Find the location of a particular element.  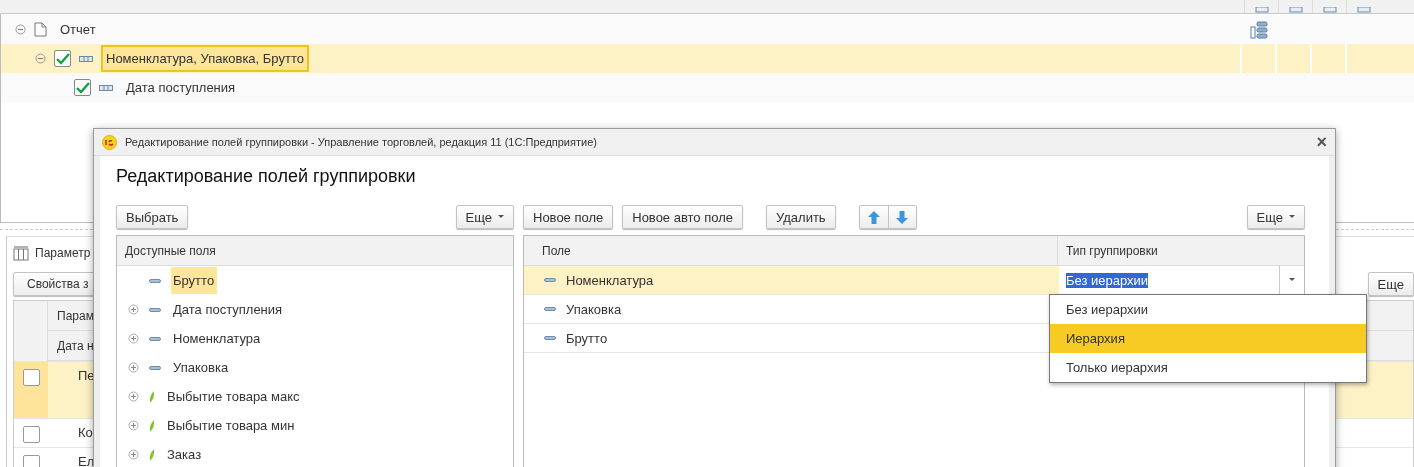

column-header: Поле is located at coordinates (556, 250).